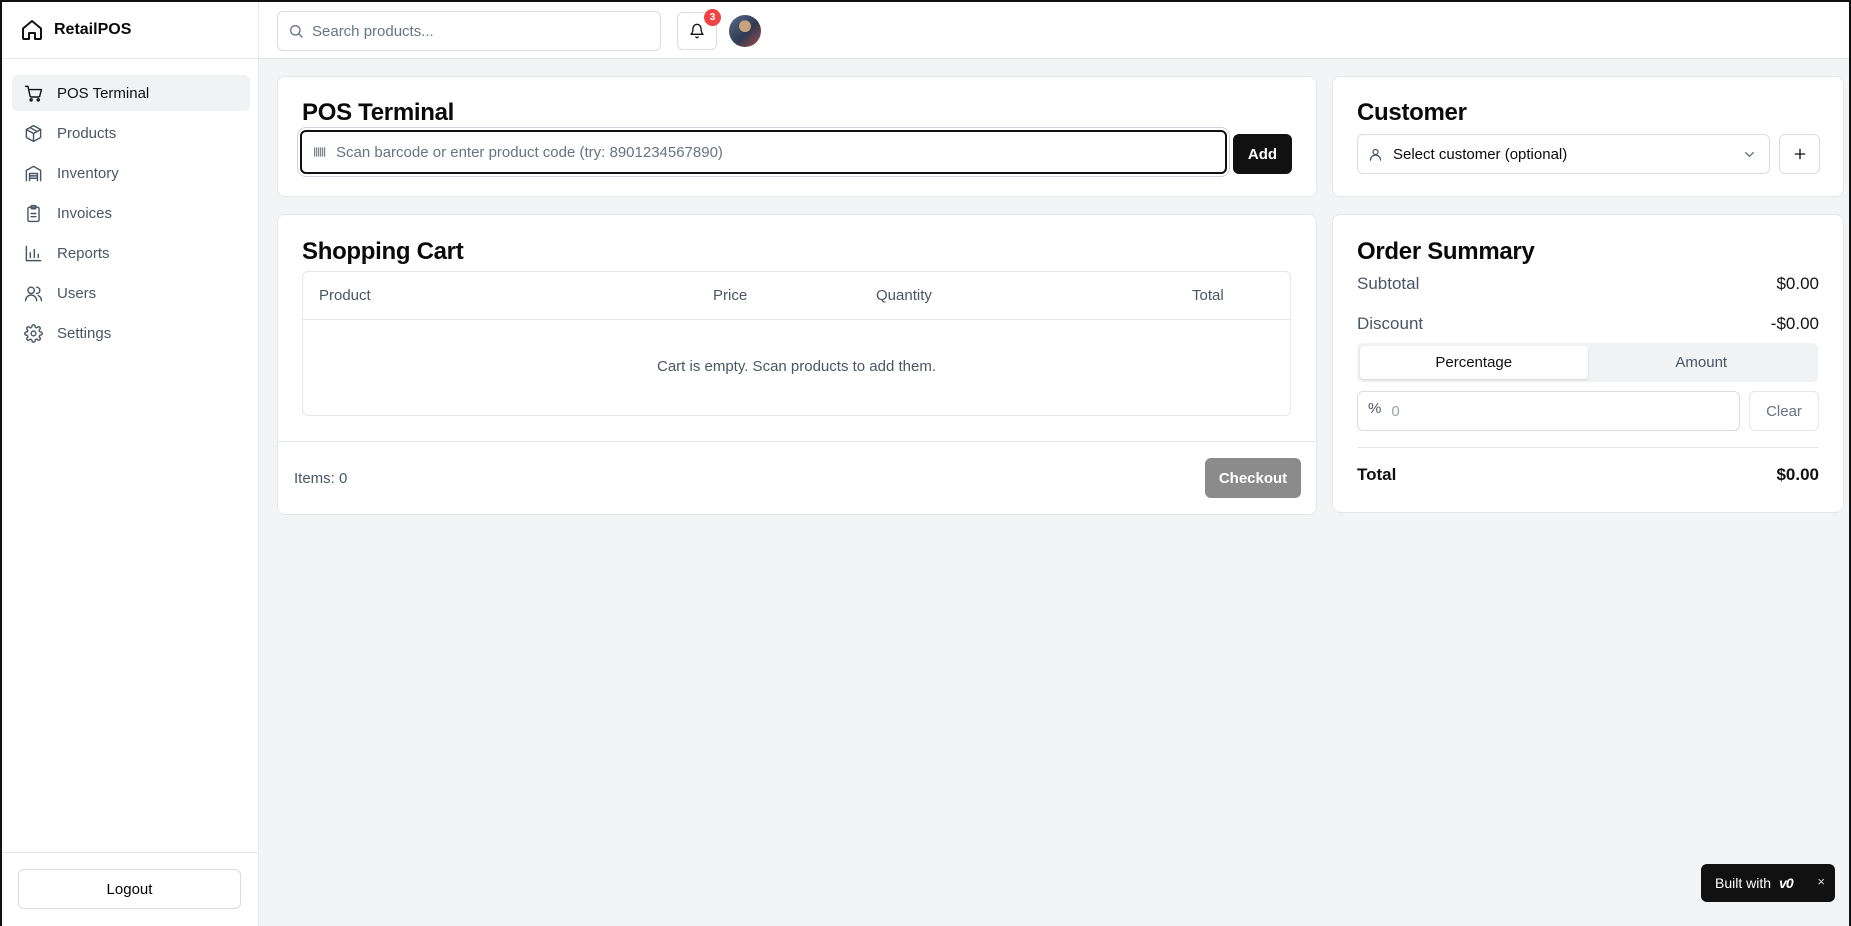 Image resolution: width=1851 pixels, height=926 pixels. Describe the element at coordinates (1749, 154) in the screenshot. I see `chevron-down-icon` at that location.